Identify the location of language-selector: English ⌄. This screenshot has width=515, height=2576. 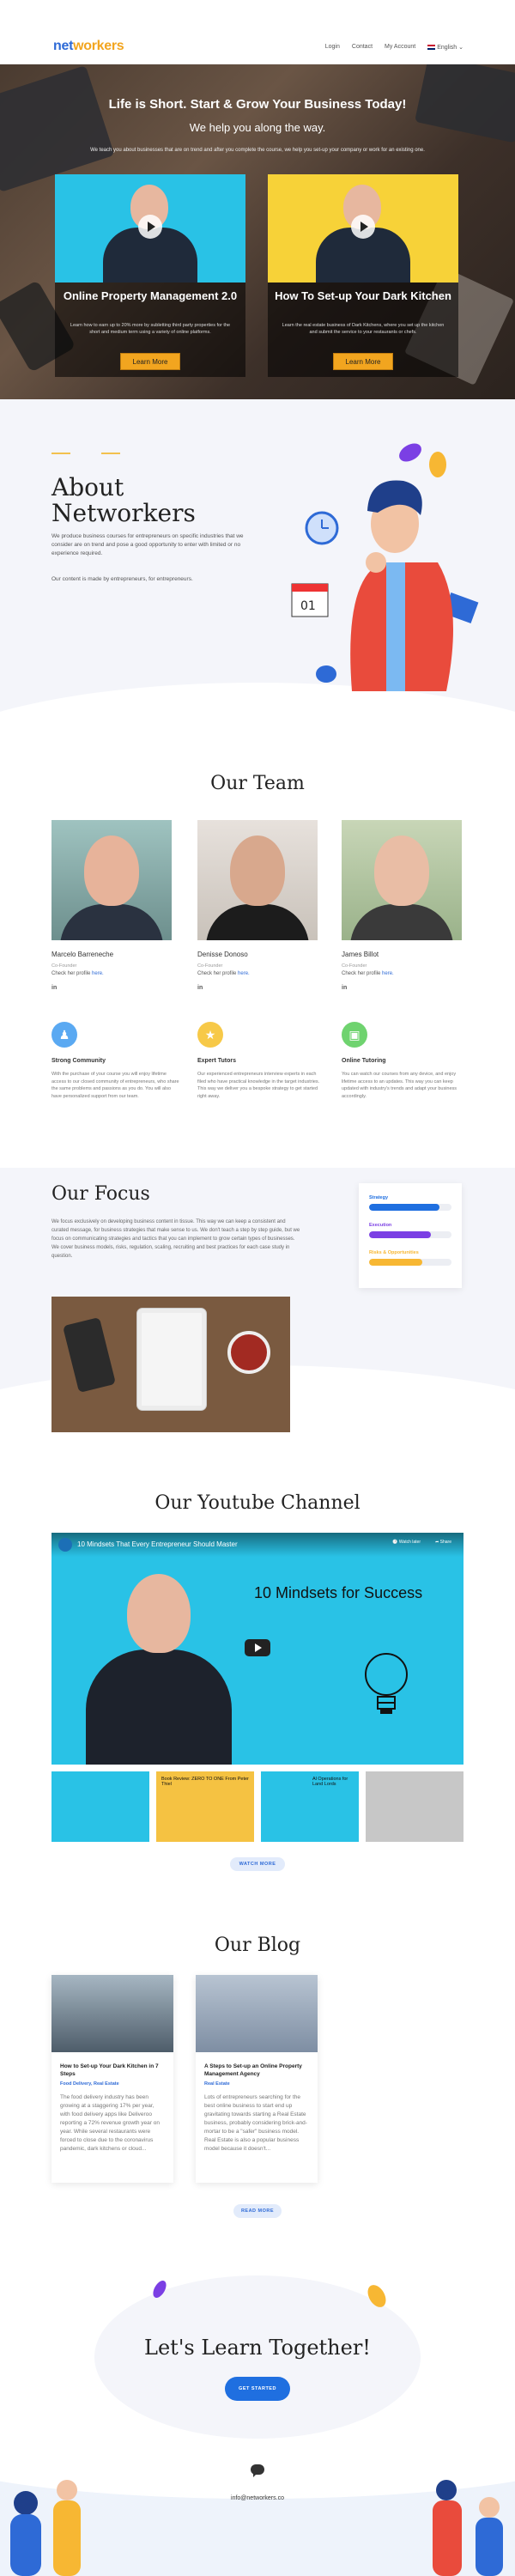
(445, 48).